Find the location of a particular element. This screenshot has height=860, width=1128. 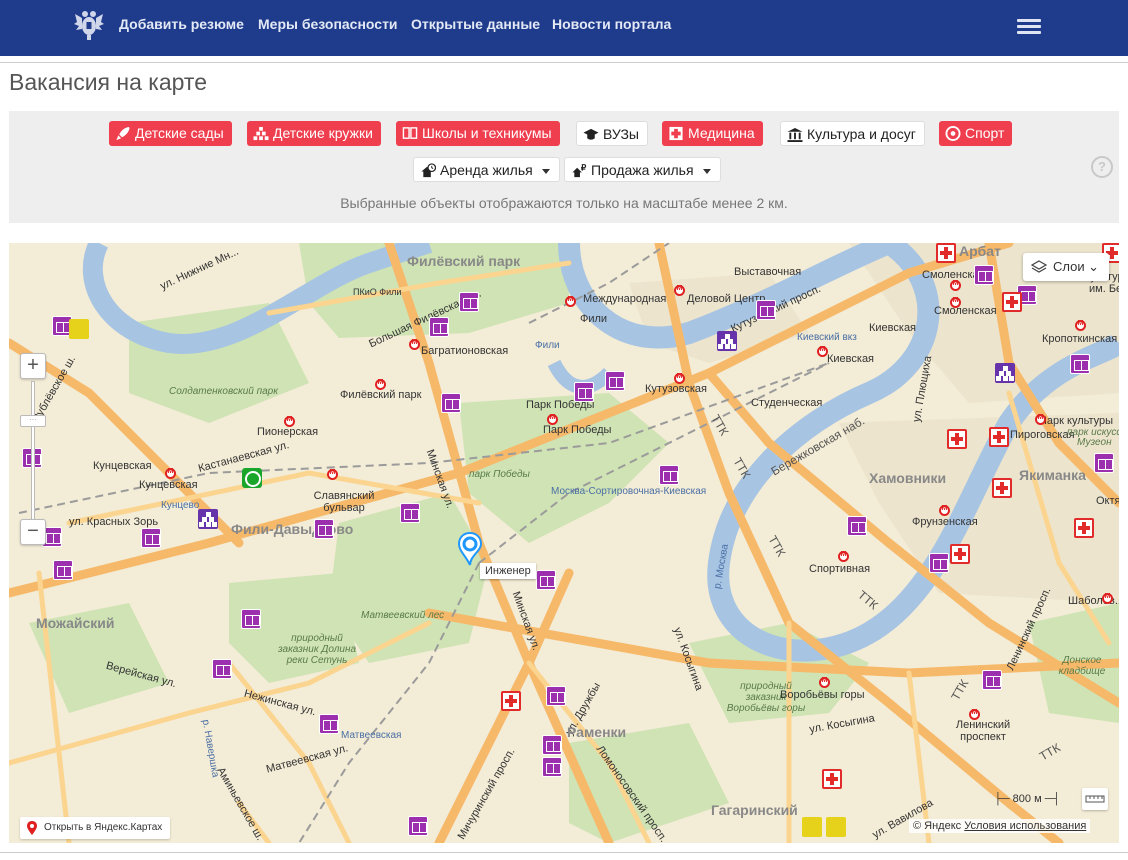

sell-housing-select: ₽ Продажа жилья is located at coordinates (642, 169).